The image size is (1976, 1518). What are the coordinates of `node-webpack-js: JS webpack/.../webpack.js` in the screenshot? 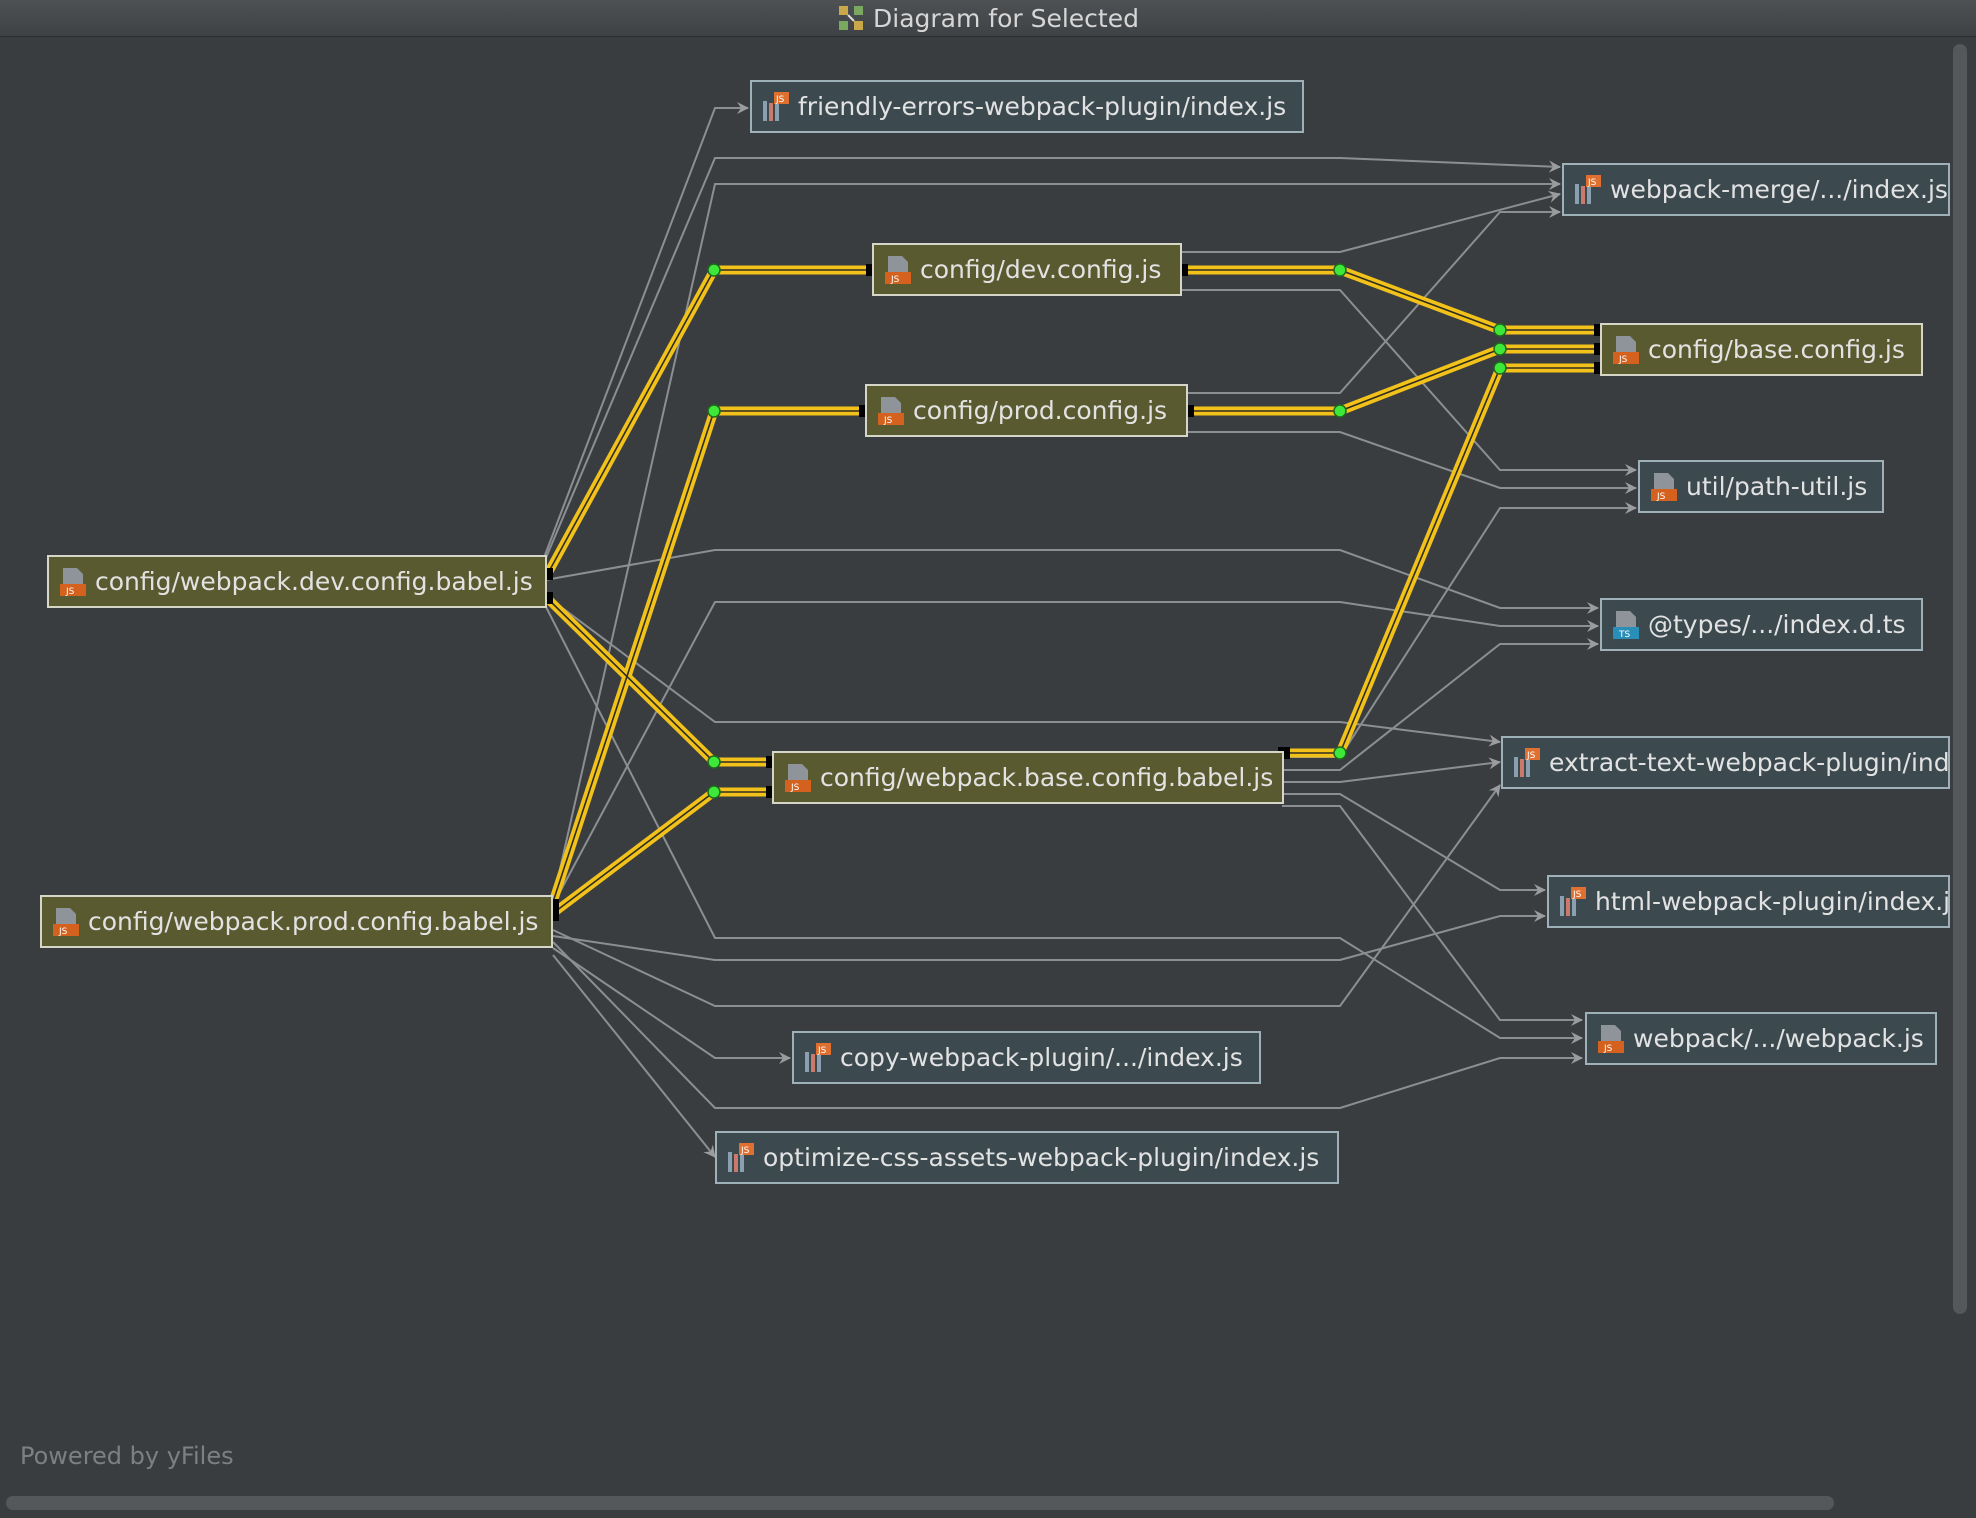 It's located at (1761, 1038).